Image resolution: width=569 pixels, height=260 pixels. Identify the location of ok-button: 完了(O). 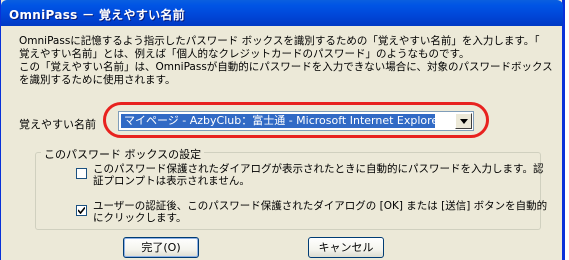
(161, 247).